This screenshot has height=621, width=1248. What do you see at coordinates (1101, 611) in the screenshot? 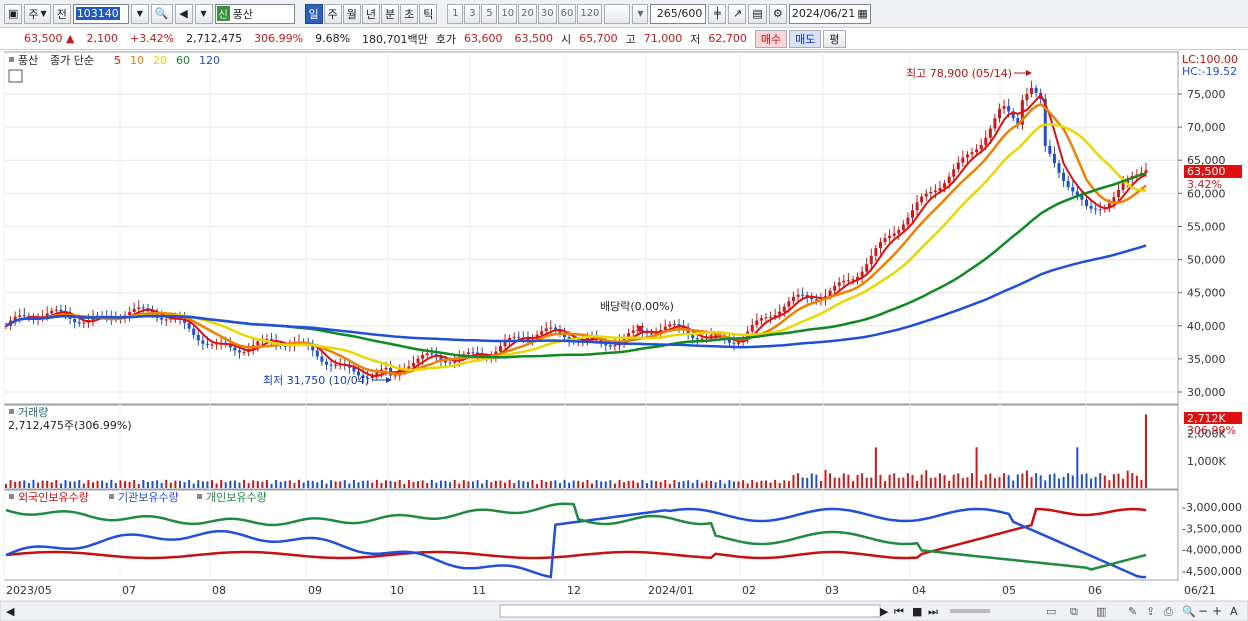
I see `chart-type-icon: ▥` at bounding box center [1101, 611].